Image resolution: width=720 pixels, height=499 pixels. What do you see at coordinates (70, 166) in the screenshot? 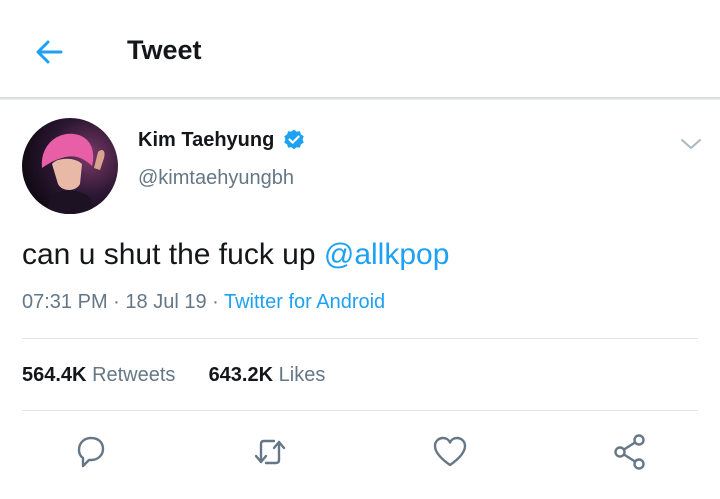
I see `avatar` at bounding box center [70, 166].